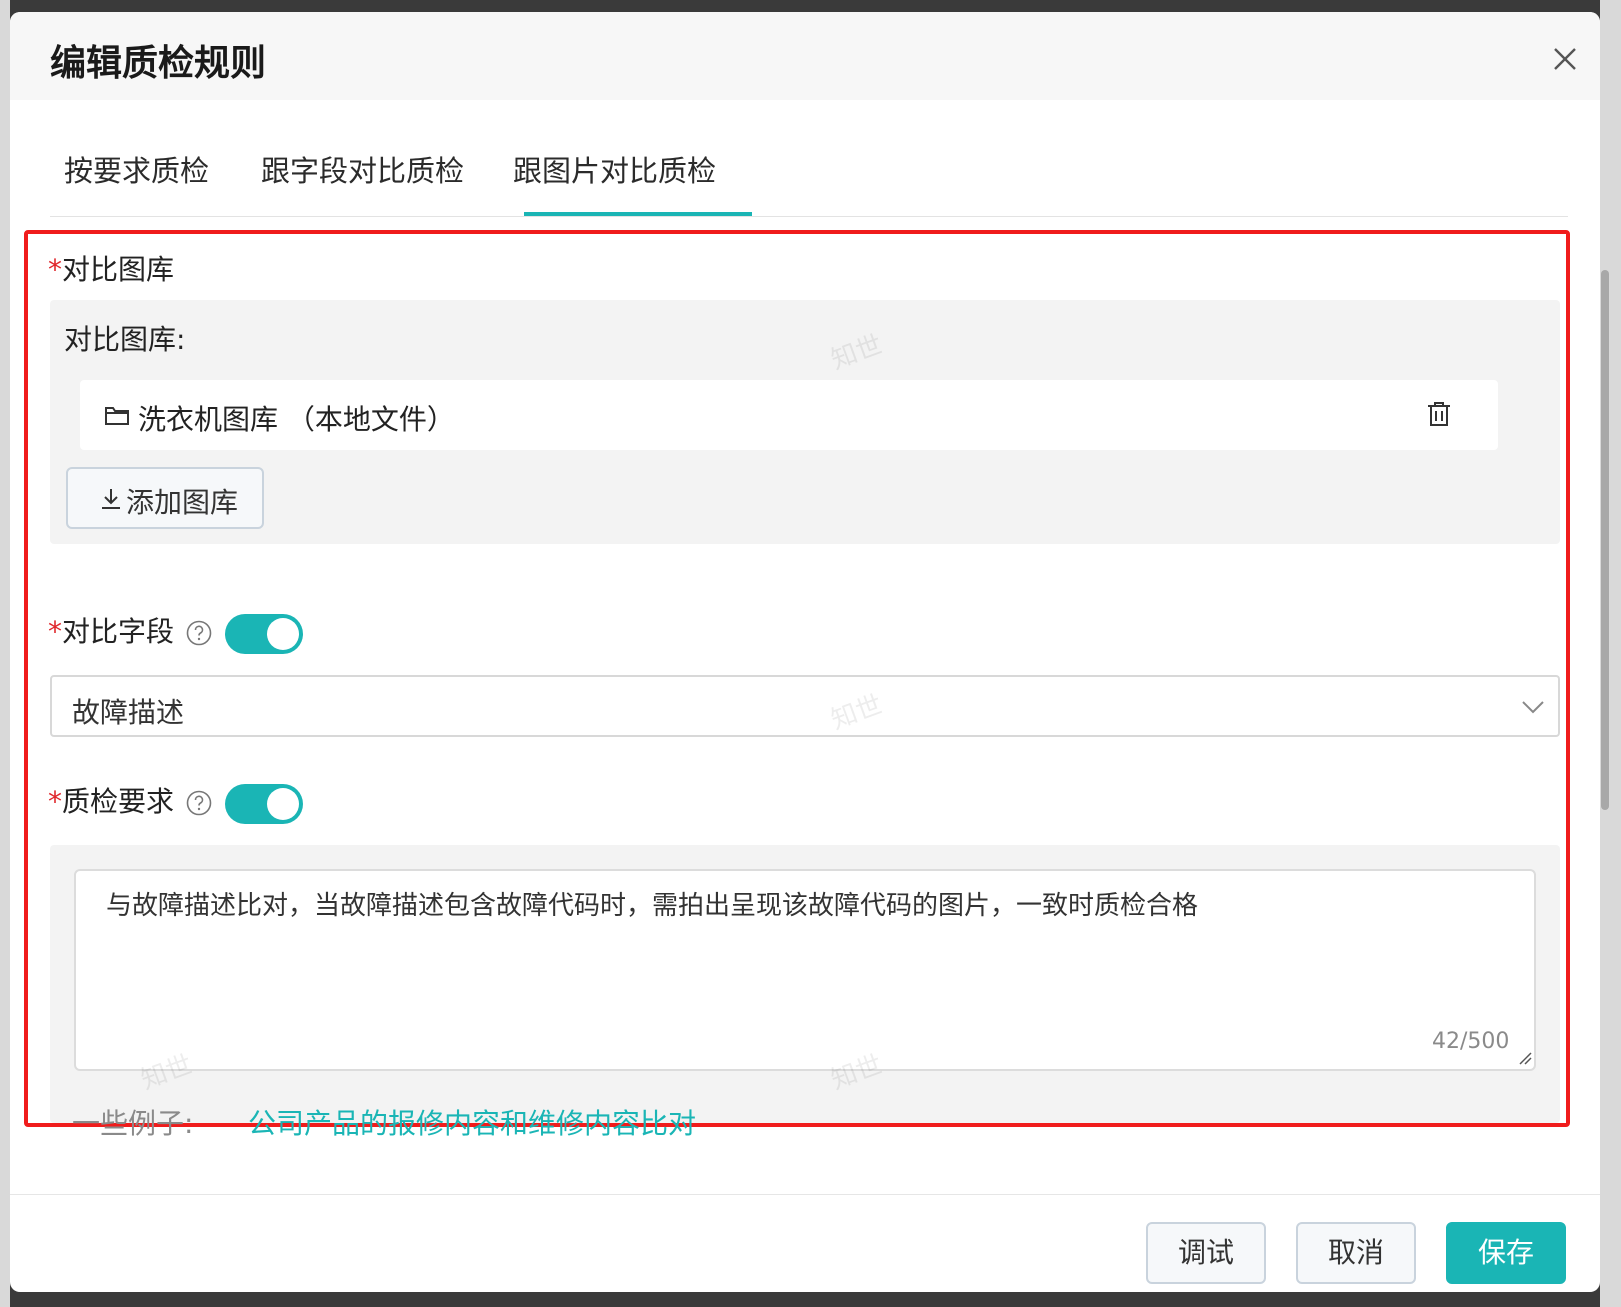 This screenshot has width=1621, height=1307. What do you see at coordinates (1206, 1253) in the screenshot?
I see `debug-button: 调试` at bounding box center [1206, 1253].